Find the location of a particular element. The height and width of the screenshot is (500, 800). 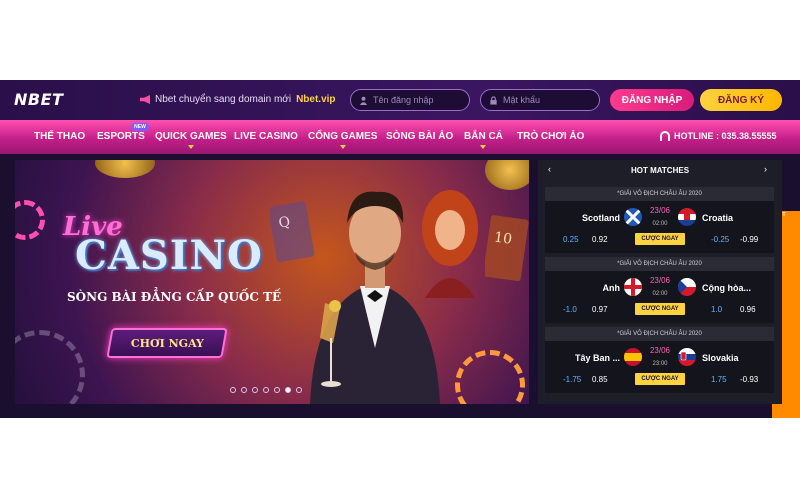

odd-away-handicap: -0.25 is located at coordinates (720, 239).